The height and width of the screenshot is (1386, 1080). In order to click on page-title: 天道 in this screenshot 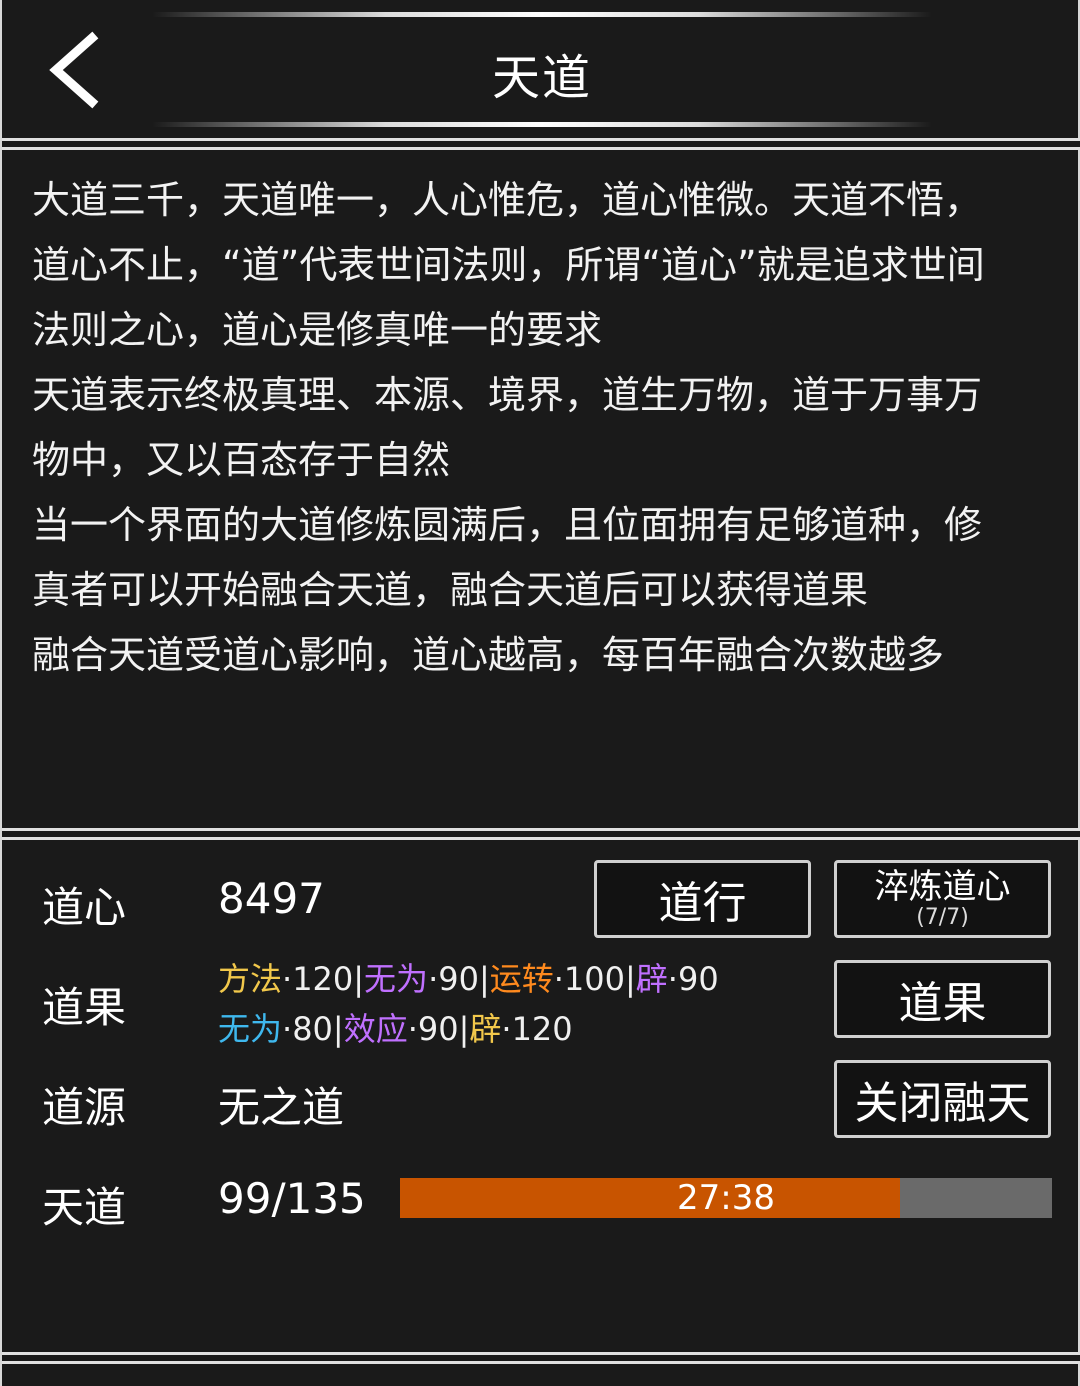, I will do `click(541, 78)`.